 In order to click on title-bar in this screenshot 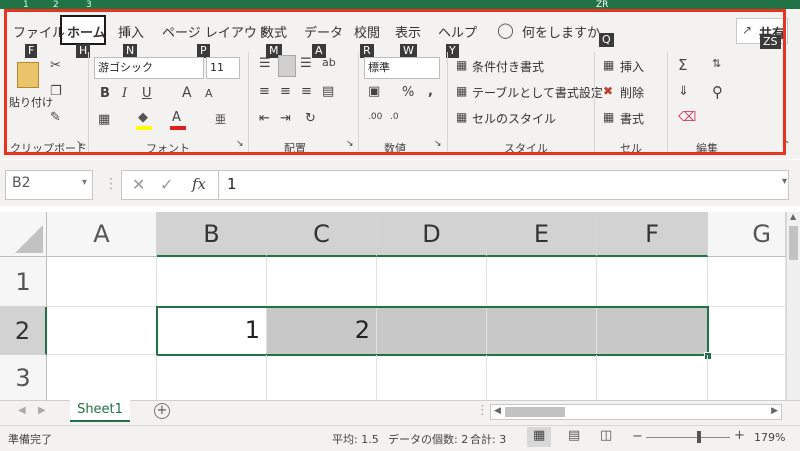, I will do `click(400, 4)`.